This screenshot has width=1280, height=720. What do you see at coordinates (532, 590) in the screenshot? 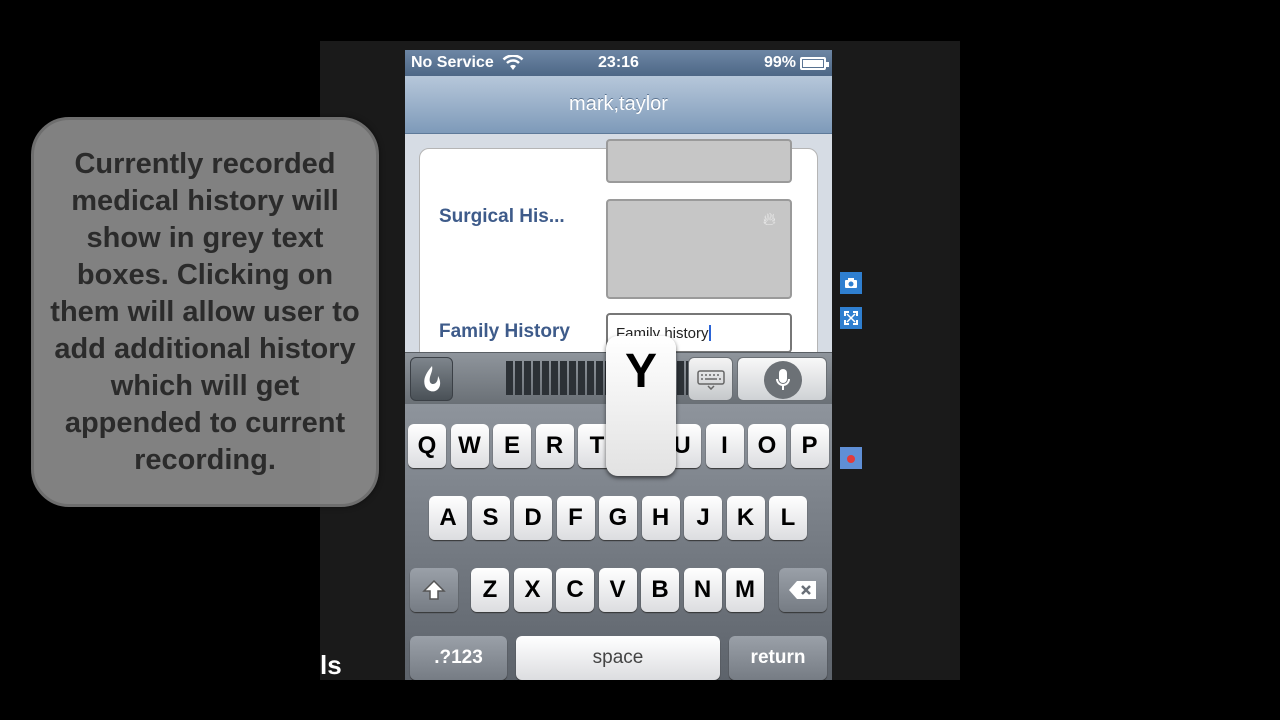
I see `key-x: X` at bounding box center [532, 590].